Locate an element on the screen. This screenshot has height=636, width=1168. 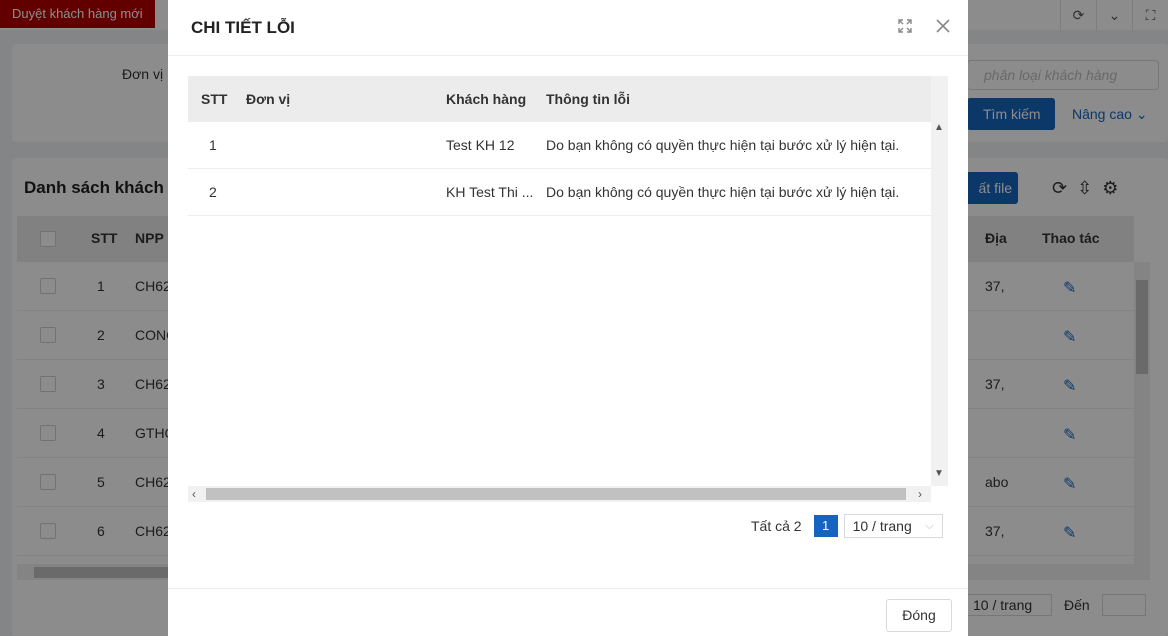
column-customer: Khách hàng is located at coordinates (486, 99).